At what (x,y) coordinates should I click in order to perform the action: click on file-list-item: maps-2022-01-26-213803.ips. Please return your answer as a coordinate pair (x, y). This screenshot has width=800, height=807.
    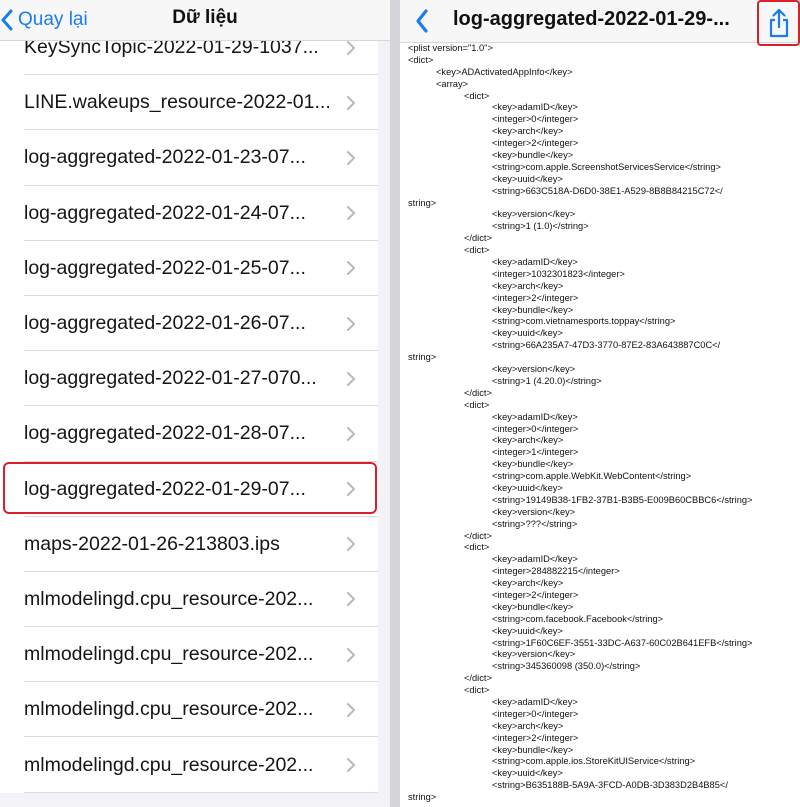
    Looking at the image, I should click on (189, 545).